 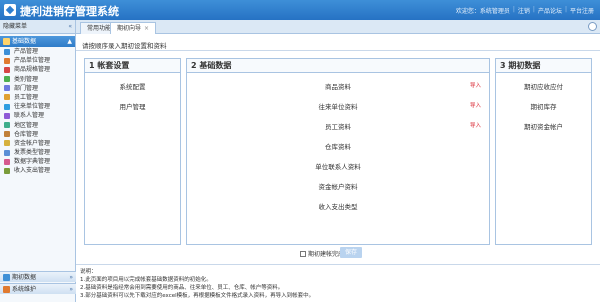 What do you see at coordinates (338, 86) in the screenshot?
I see `link-product-data: 商品资料` at bounding box center [338, 86].